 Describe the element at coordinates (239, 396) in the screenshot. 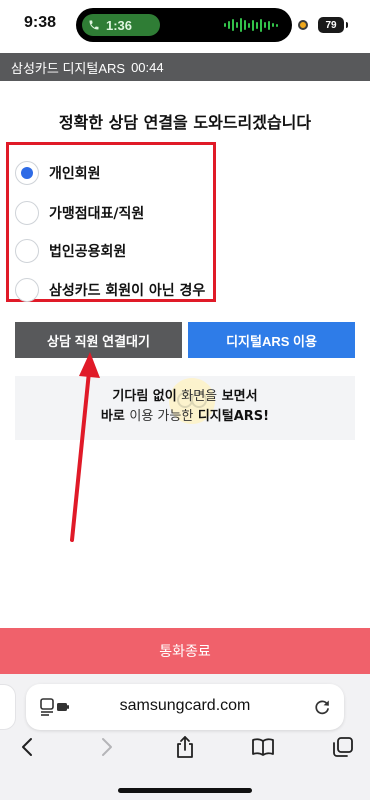

I see `info-text: 보면서` at that location.